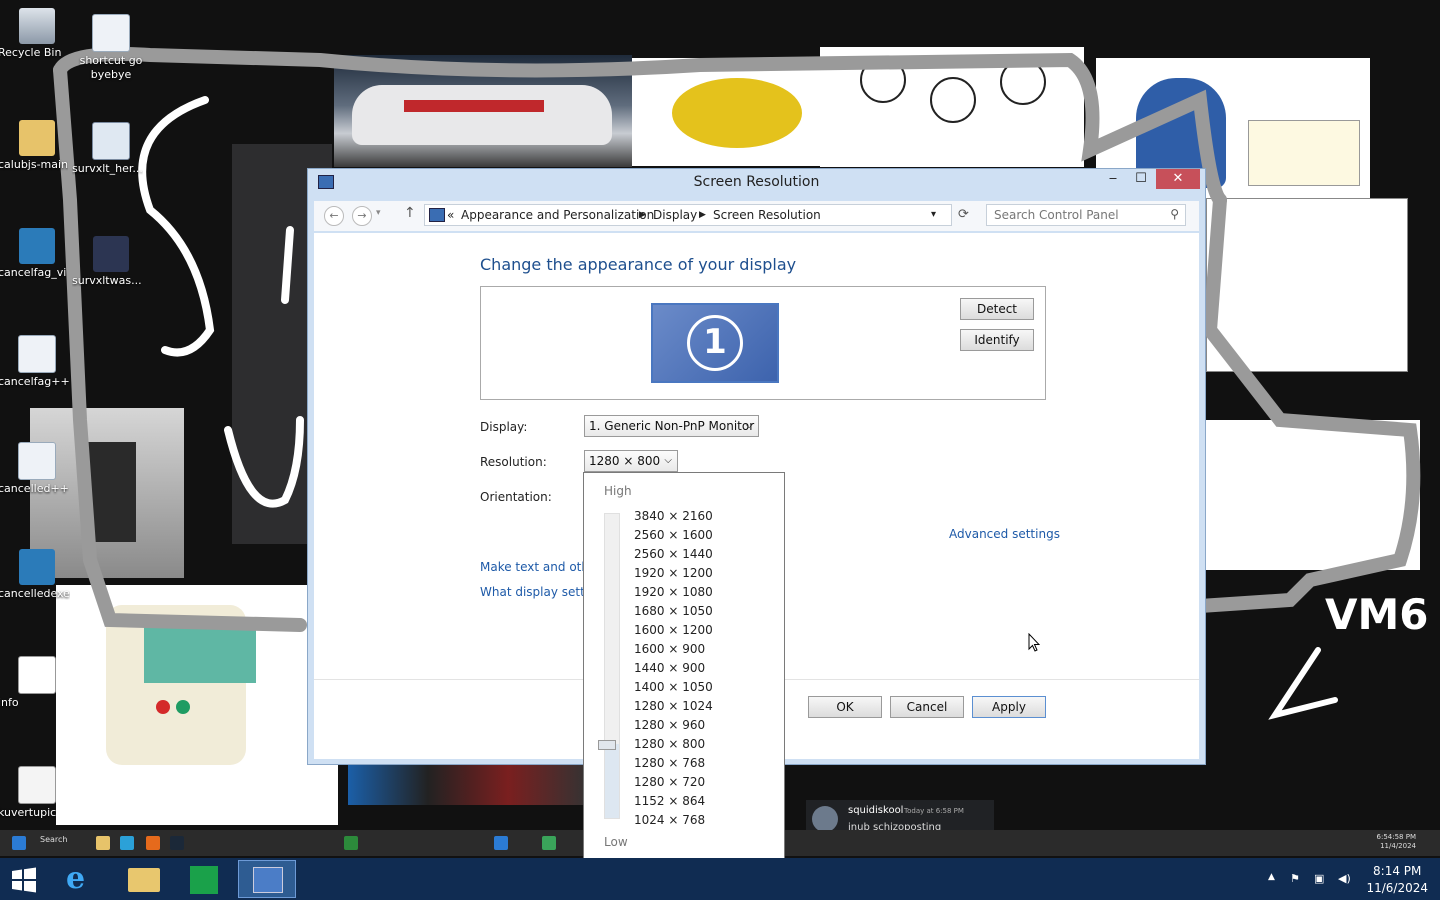 The width and height of the screenshot is (1440, 900). What do you see at coordinates (37, 785) in the screenshot?
I see `image-icon` at bounding box center [37, 785].